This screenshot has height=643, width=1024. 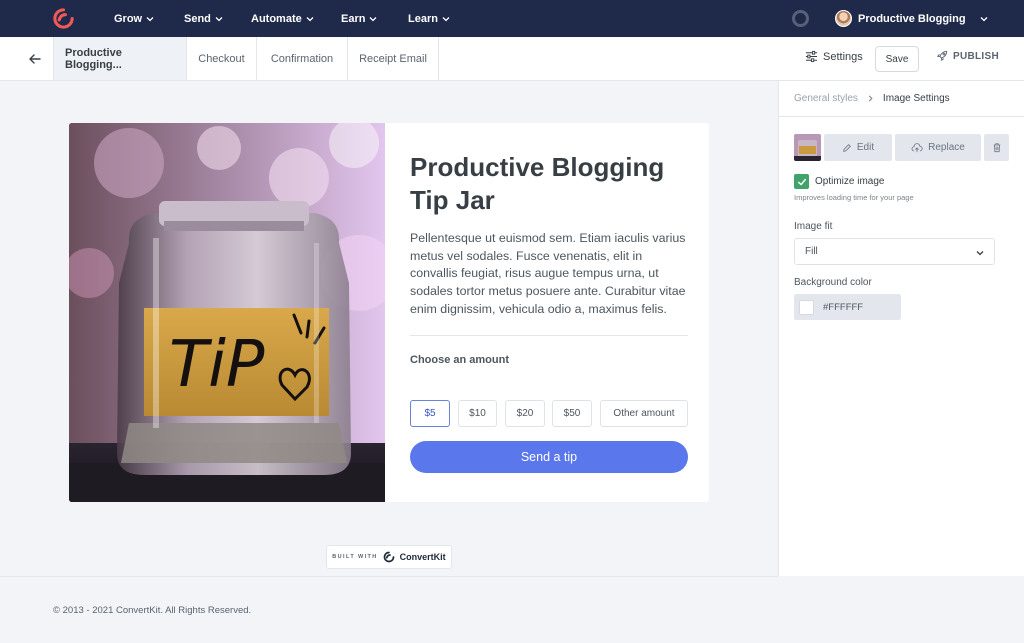 I want to click on image-thumbnail, so click(x=807, y=147).